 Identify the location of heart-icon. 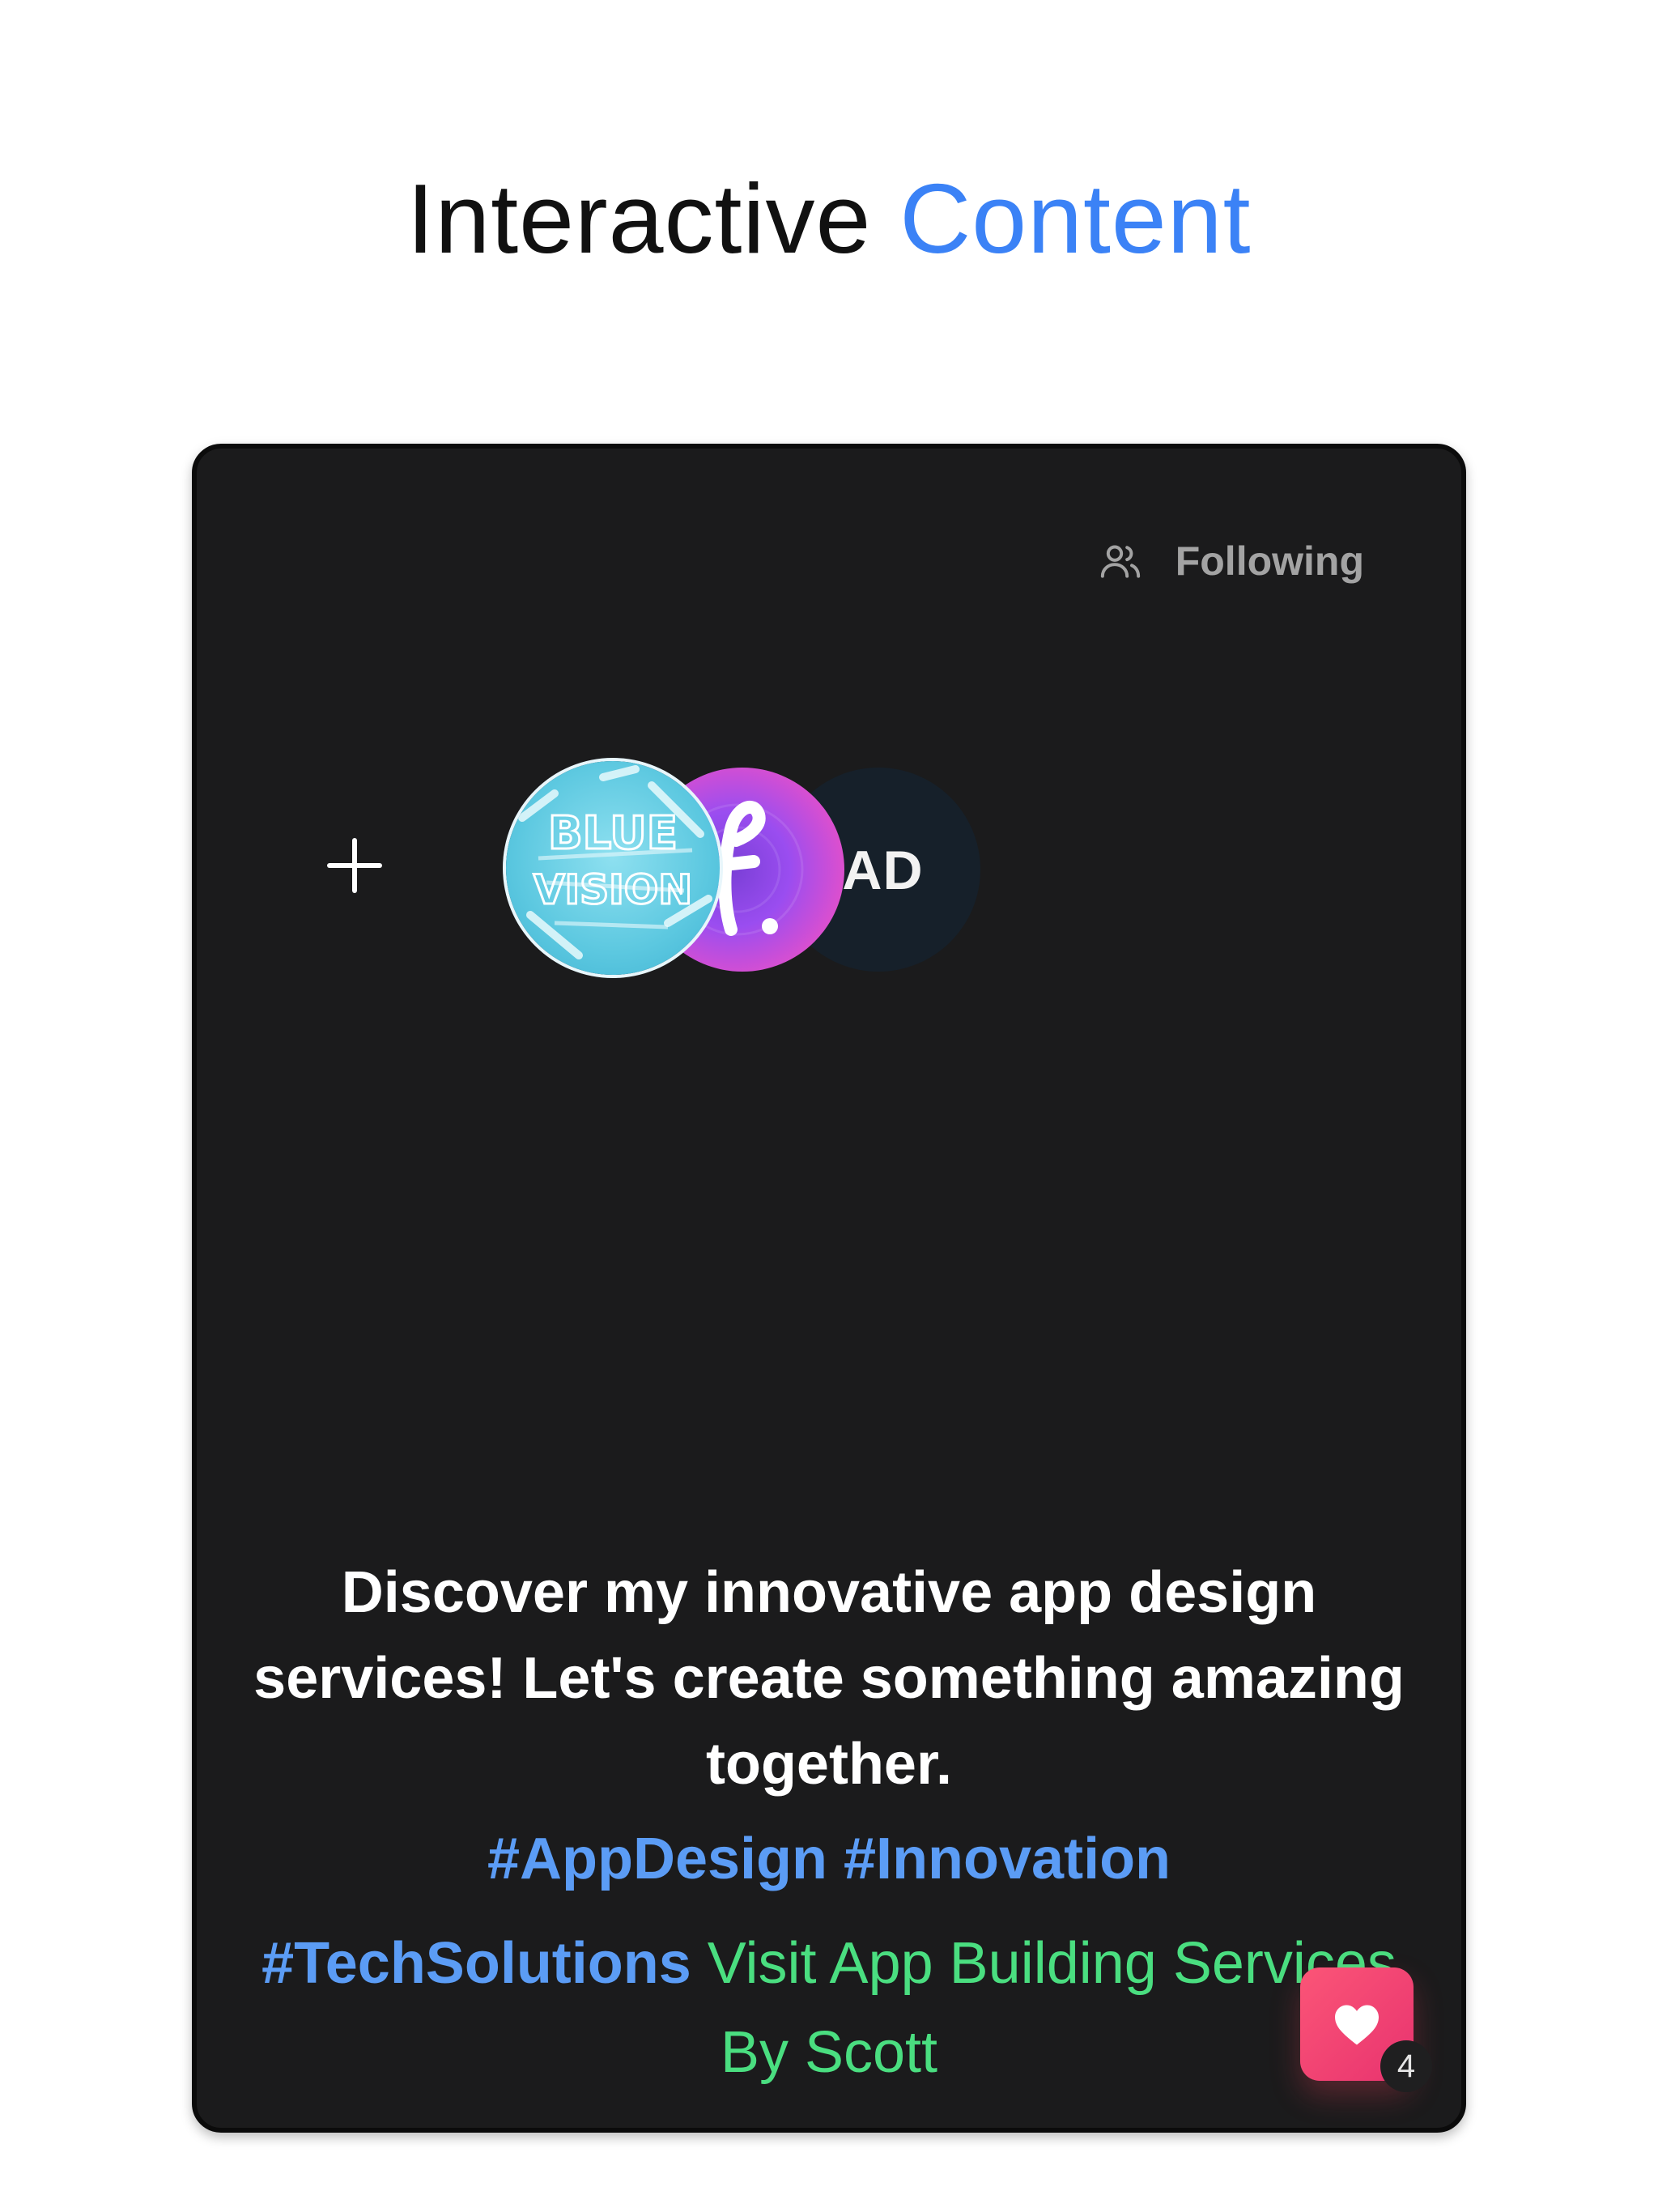
(1357, 2025).